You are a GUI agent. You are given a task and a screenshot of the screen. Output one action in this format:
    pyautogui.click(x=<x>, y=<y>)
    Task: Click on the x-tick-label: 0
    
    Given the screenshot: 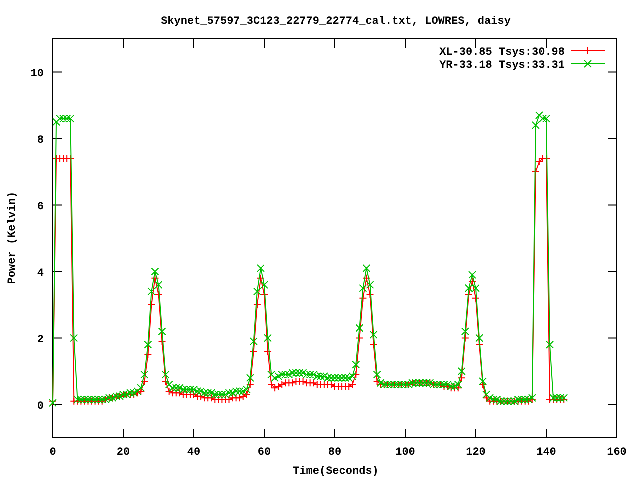 What is the action you would take?
    pyautogui.click(x=53, y=453)
    